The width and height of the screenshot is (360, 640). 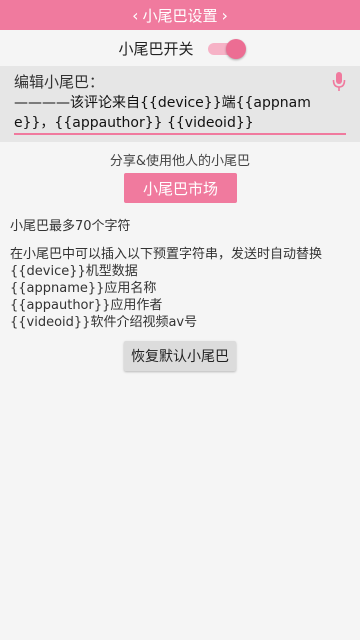 I want to click on tail-toggle-row: 小尾巴开关, so click(x=180, y=48).